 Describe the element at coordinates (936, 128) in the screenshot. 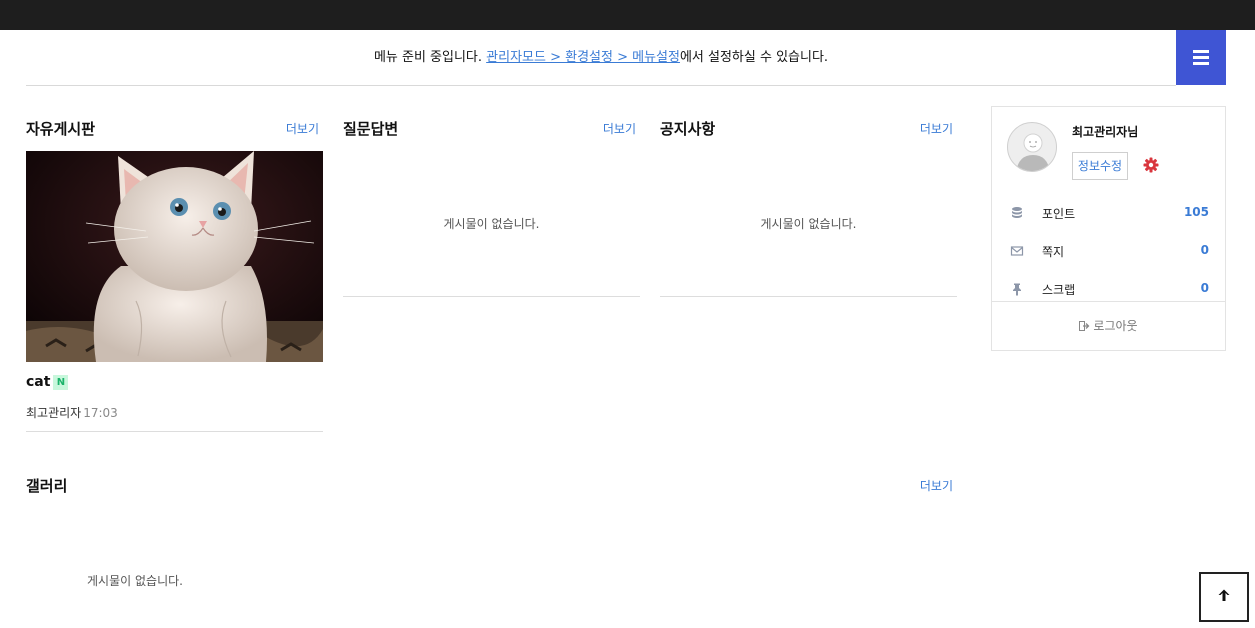

I see `notice-board-more-link: 더보기` at that location.